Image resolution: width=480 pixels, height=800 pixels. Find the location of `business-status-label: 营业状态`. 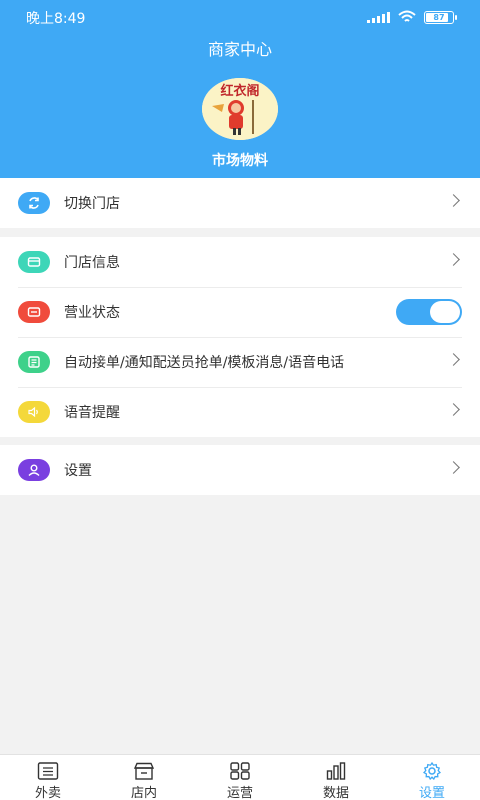

business-status-label: 营业状态 is located at coordinates (92, 313).